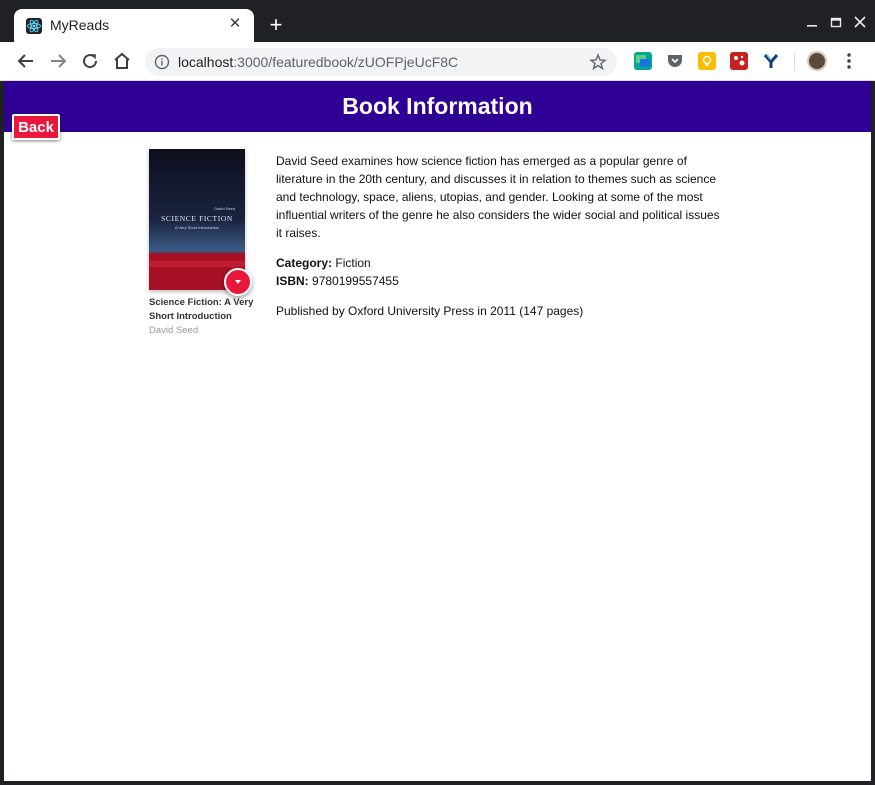  What do you see at coordinates (80, 25) in the screenshot?
I see `tab-title: MyReads` at bounding box center [80, 25].